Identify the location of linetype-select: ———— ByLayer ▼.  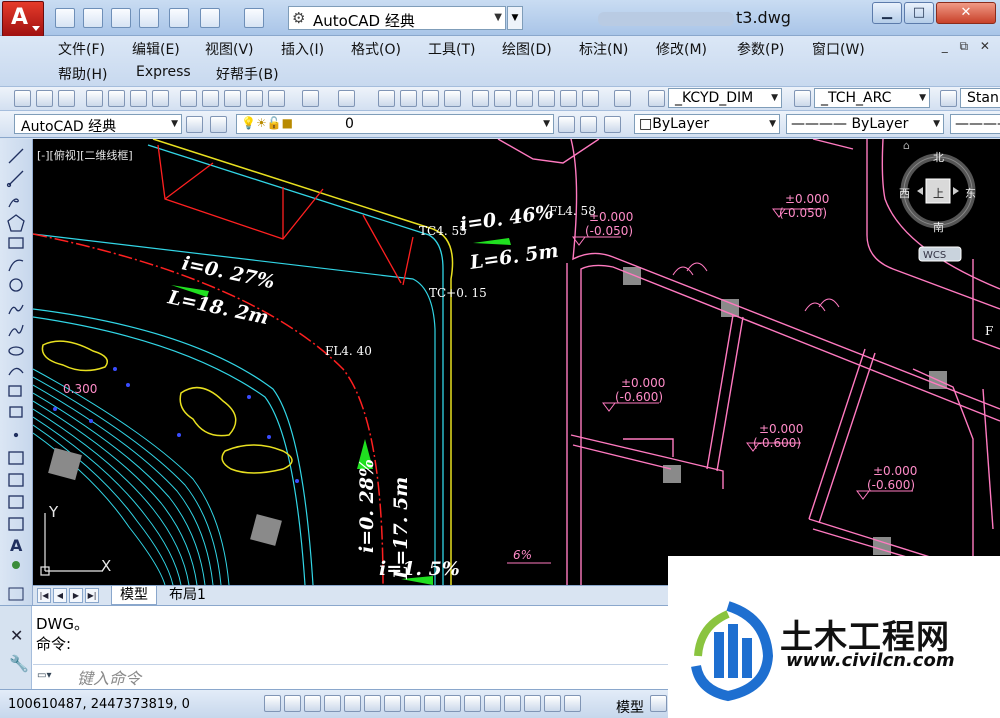
(865, 124).